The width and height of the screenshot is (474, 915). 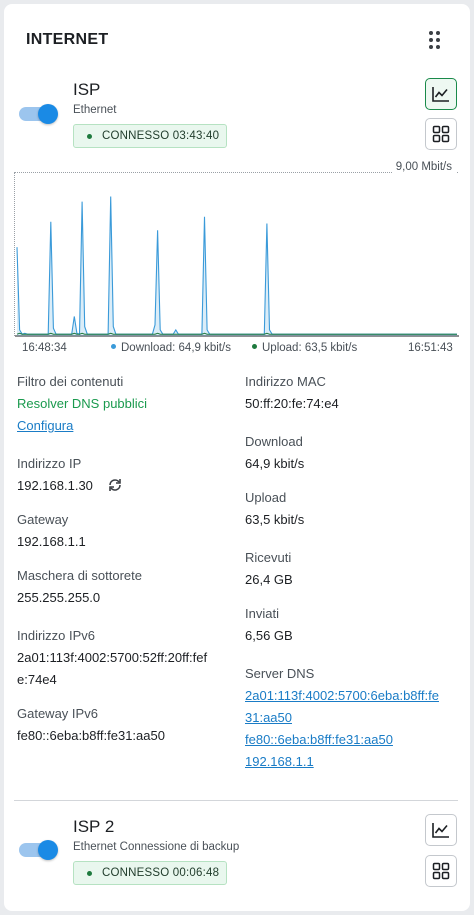 What do you see at coordinates (423, 167) in the screenshot?
I see `chart-y-max-label: 9,00 Mbit/s` at bounding box center [423, 167].